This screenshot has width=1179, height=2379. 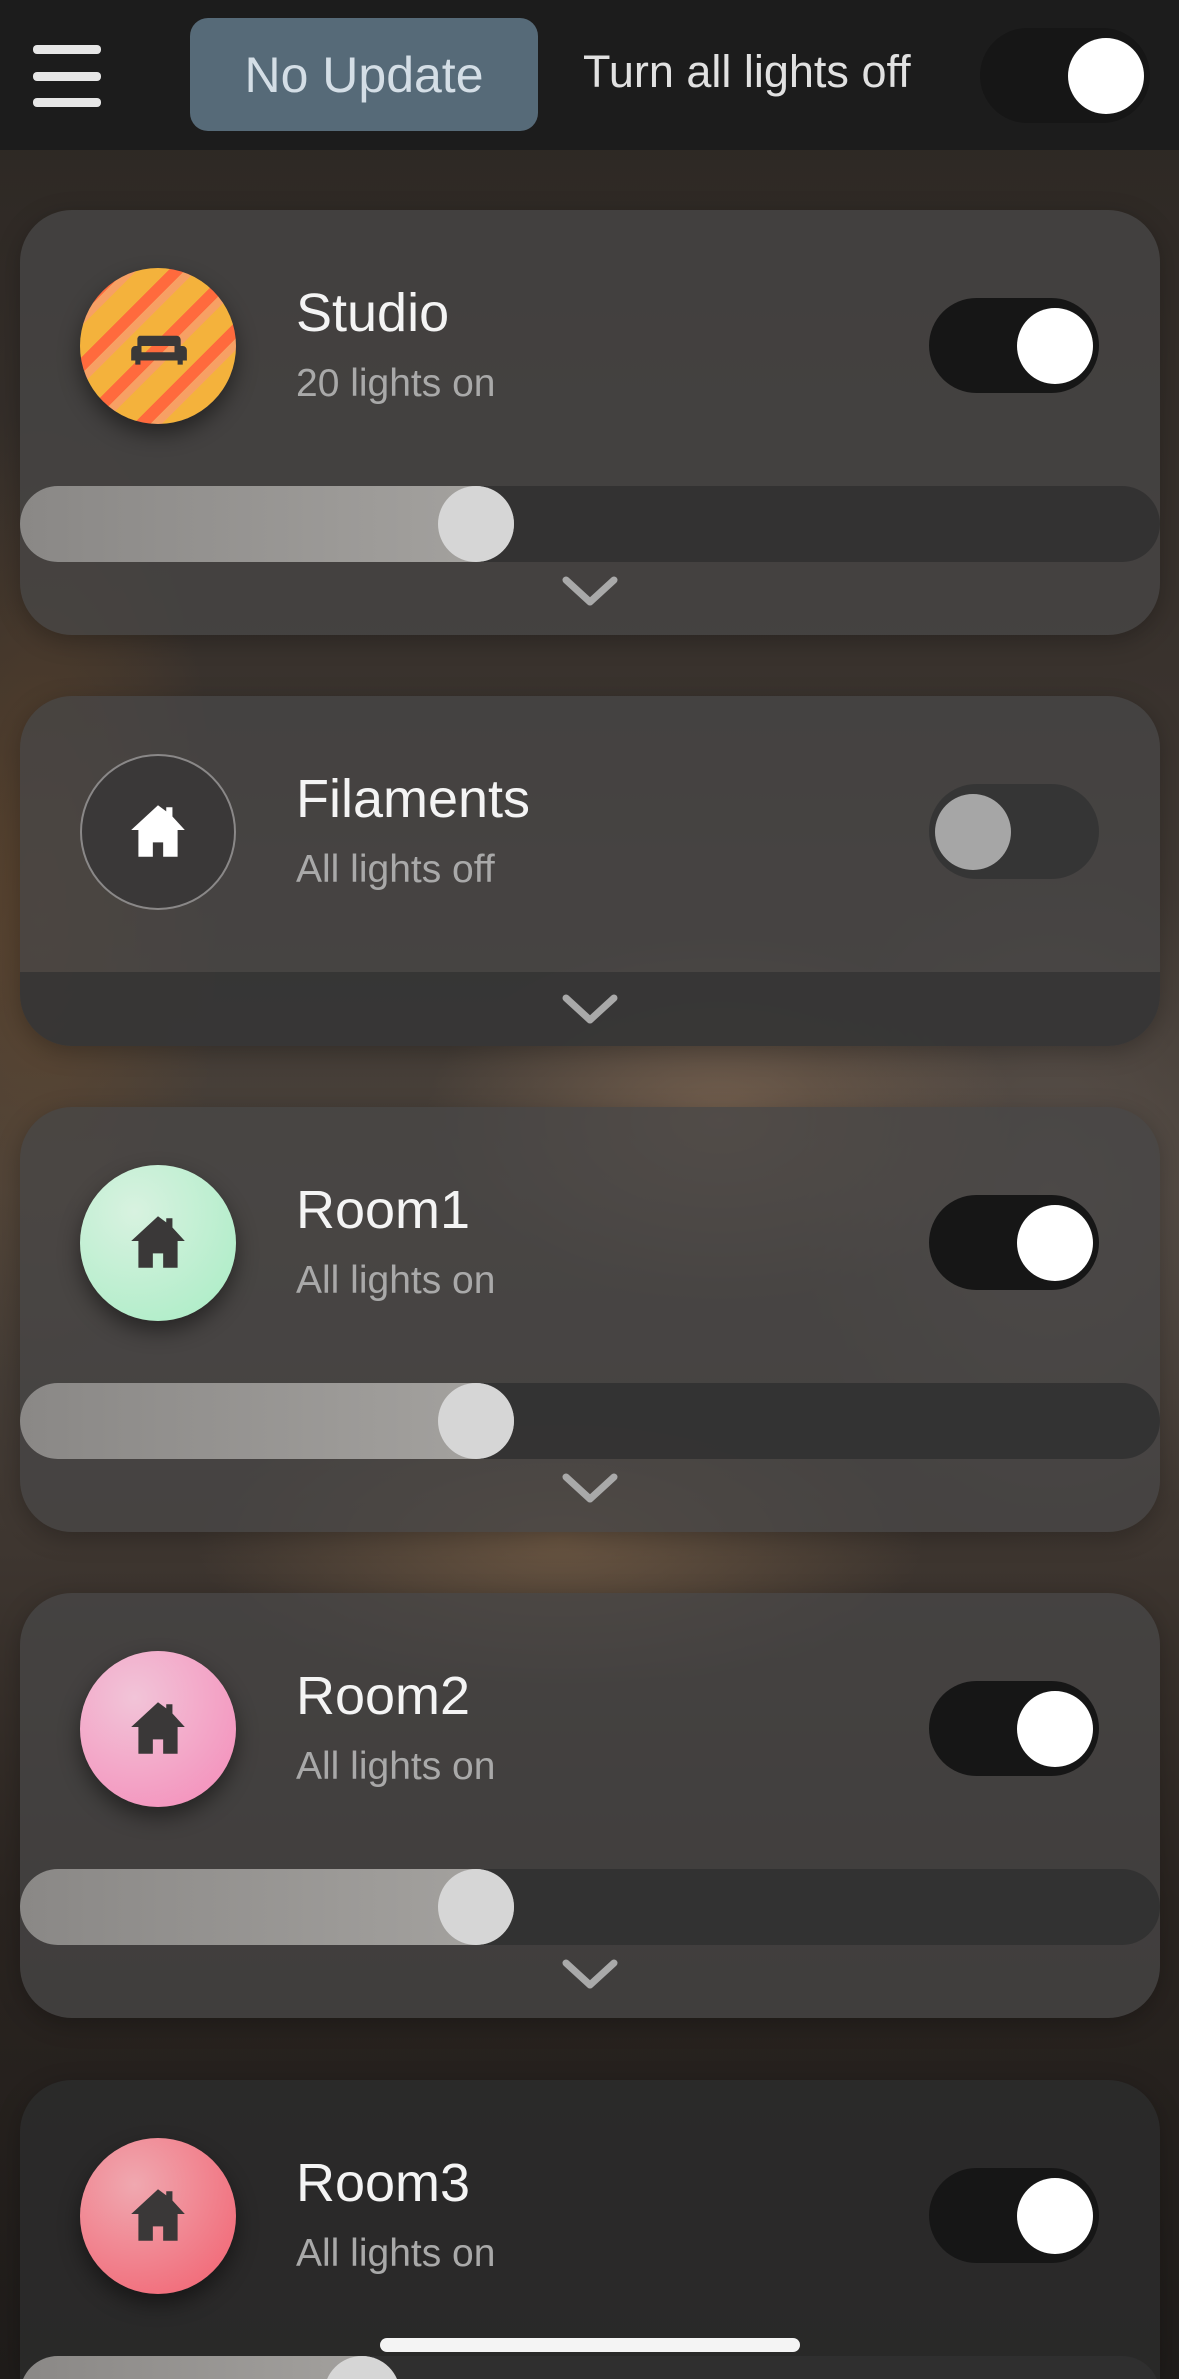 What do you see at coordinates (373, 313) in the screenshot?
I see `room-name: Studio` at bounding box center [373, 313].